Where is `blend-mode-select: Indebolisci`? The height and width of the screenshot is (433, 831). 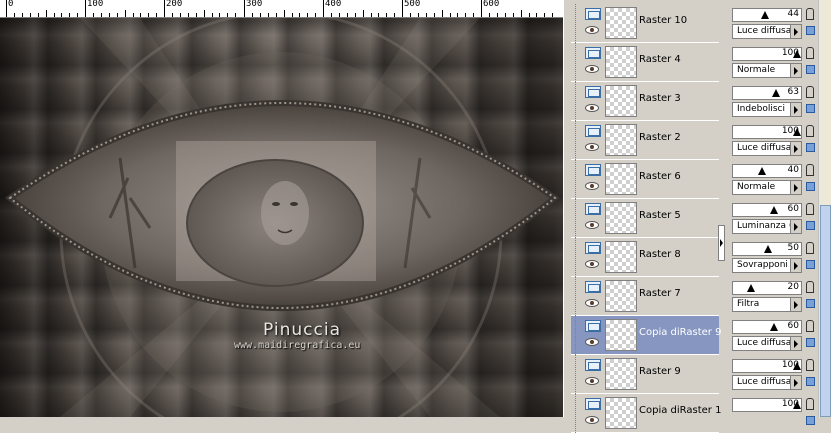 blend-mode-select: Indebolisci is located at coordinates (767, 109).